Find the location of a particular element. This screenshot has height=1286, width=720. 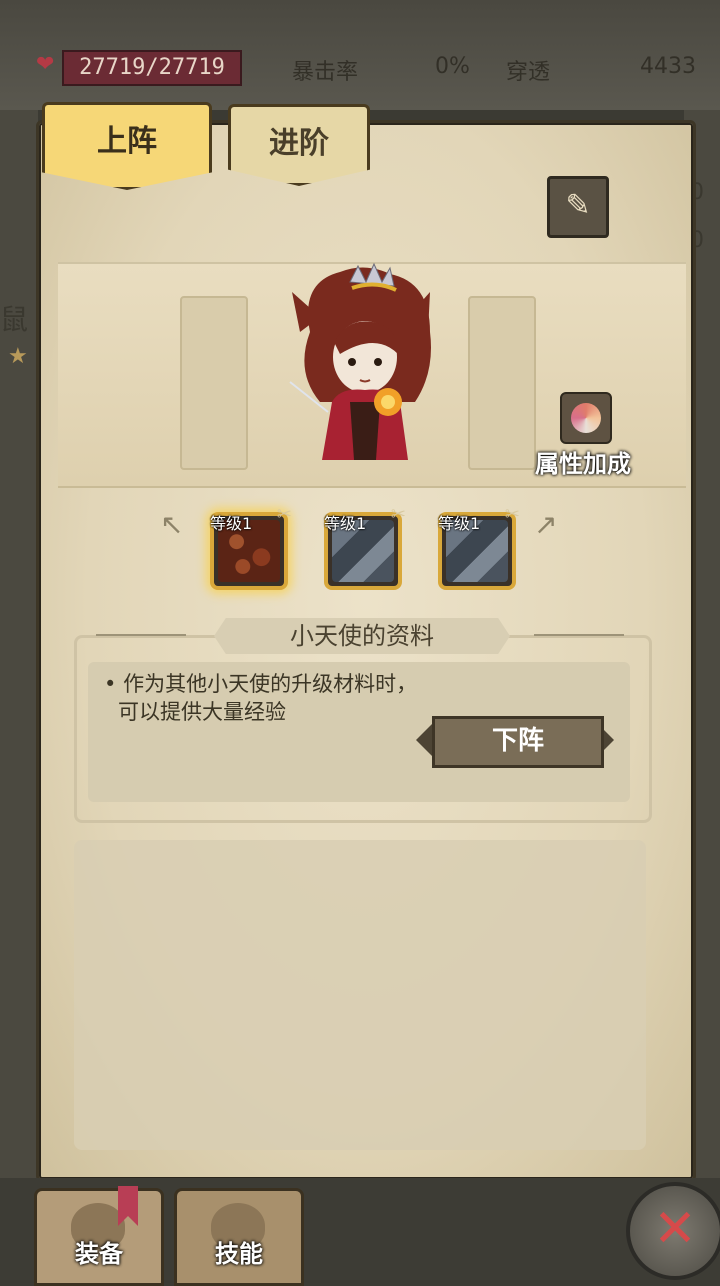

attribute-bonus-button: 属性加成 is located at coordinates (584, 435).